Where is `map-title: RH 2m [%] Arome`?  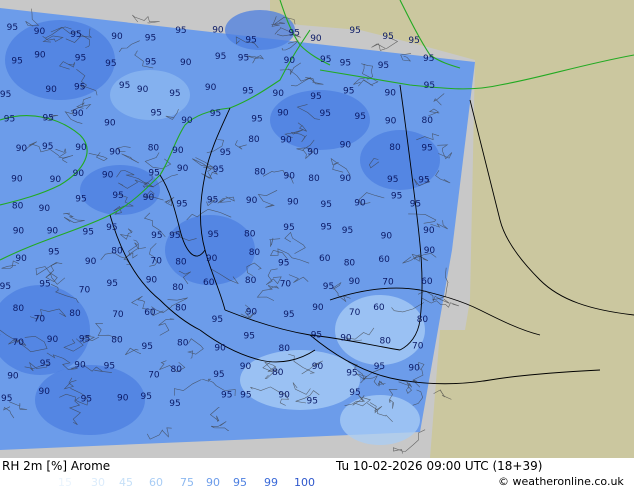 map-title: RH 2m [%] Arome is located at coordinates (56, 466).